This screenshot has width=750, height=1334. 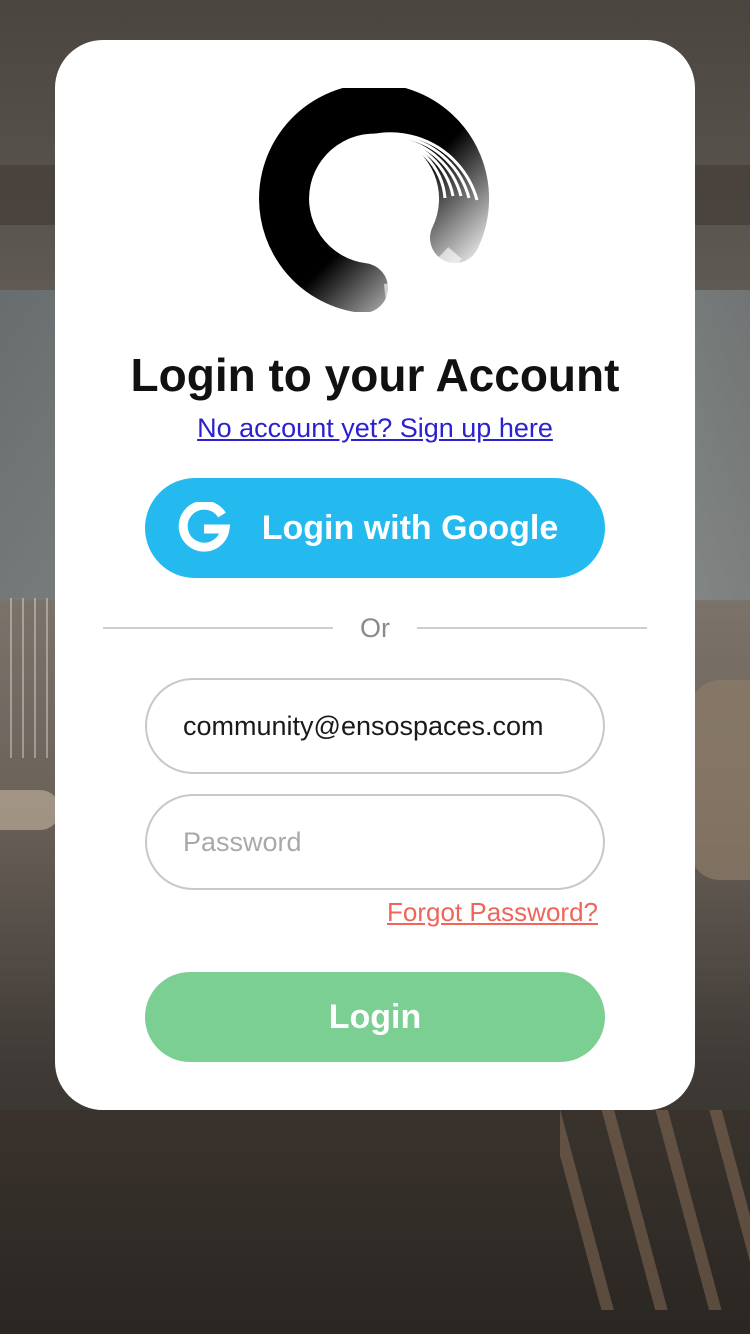 What do you see at coordinates (375, 375) in the screenshot?
I see `page-title: Login to your Account` at bounding box center [375, 375].